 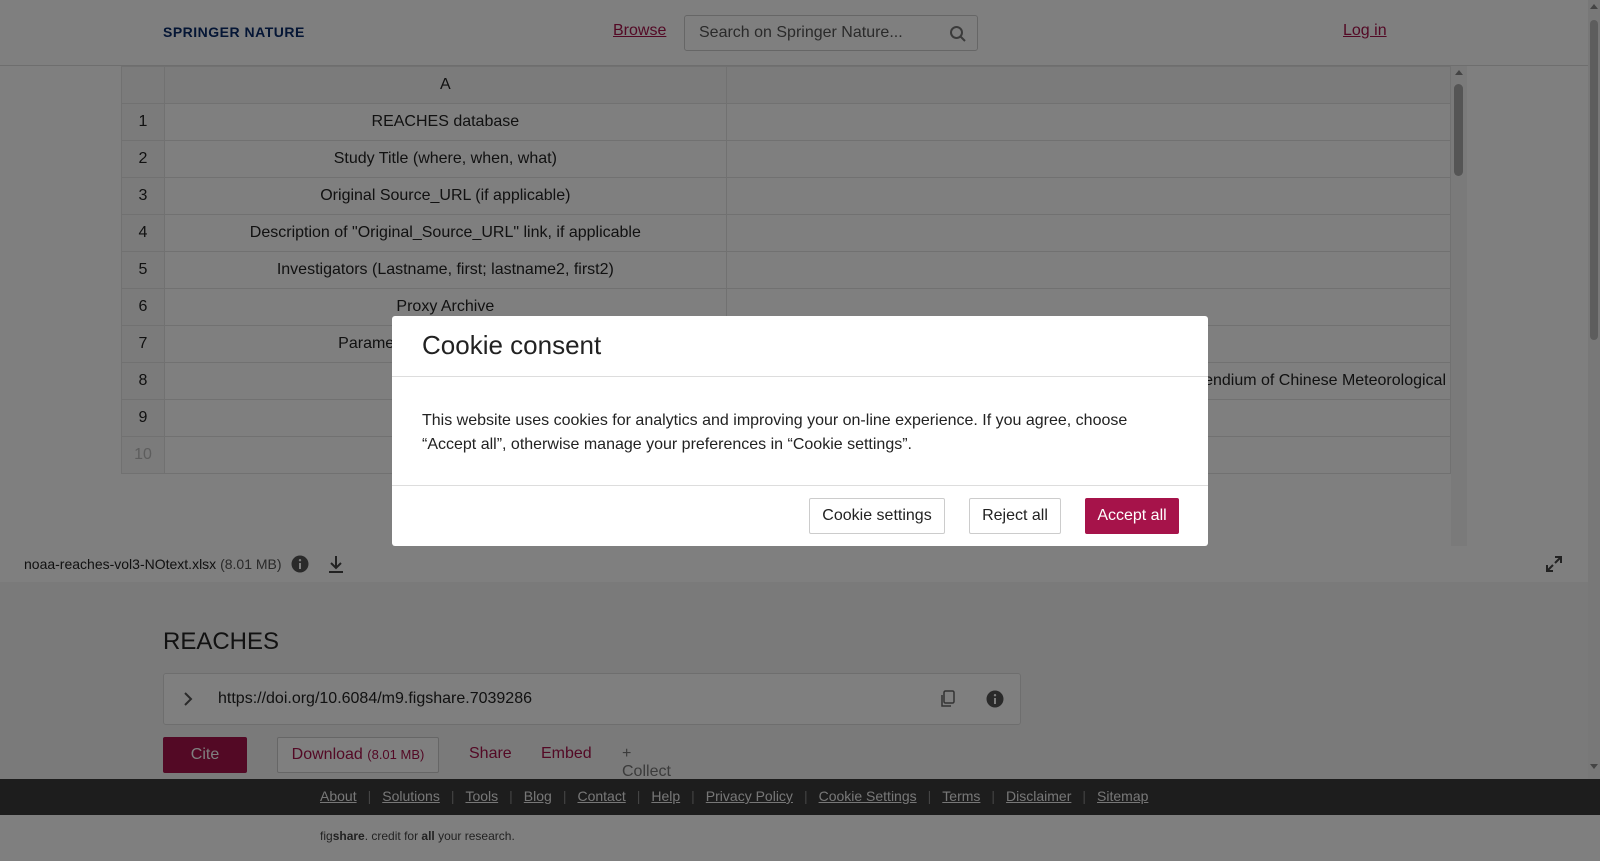 What do you see at coordinates (1132, 516) in the screenshot?
I see `accept-all-button: Accept all` at bounding box center [1132, 516].